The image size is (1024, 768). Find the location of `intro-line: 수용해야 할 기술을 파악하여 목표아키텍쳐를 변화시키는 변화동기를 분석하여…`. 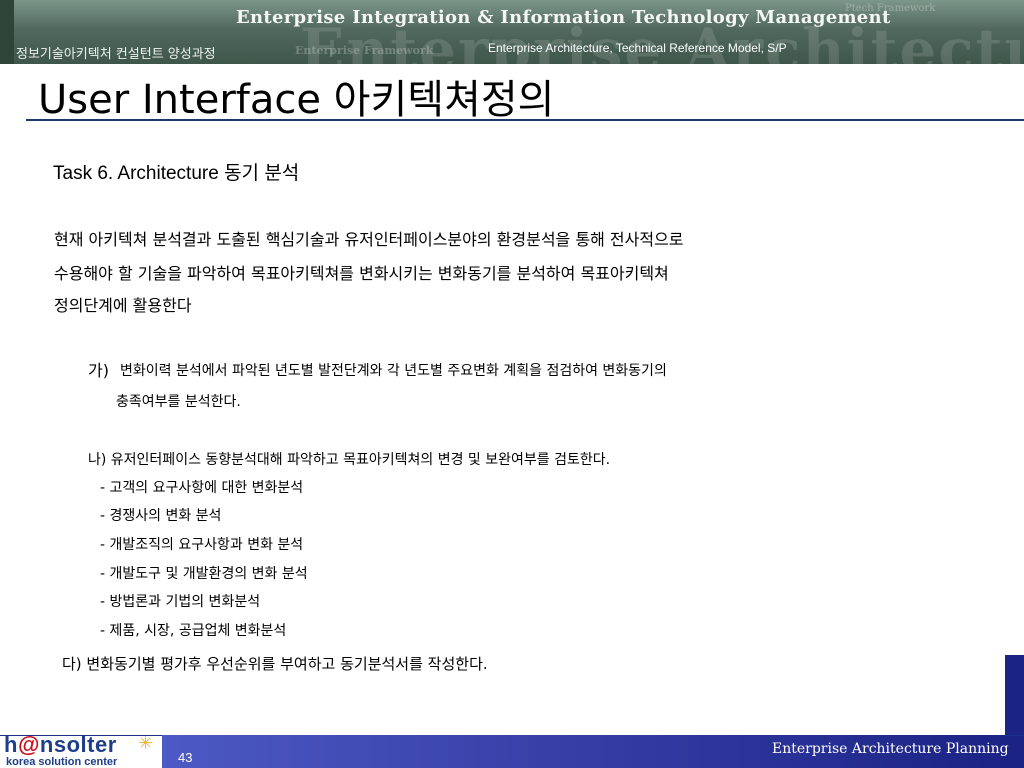

intro-line: 수용해야 할 기술을 파악하여 목표아키텍쳐를 변화시키는 변화동기를 분석하여… is located at coordinates (361, 273).